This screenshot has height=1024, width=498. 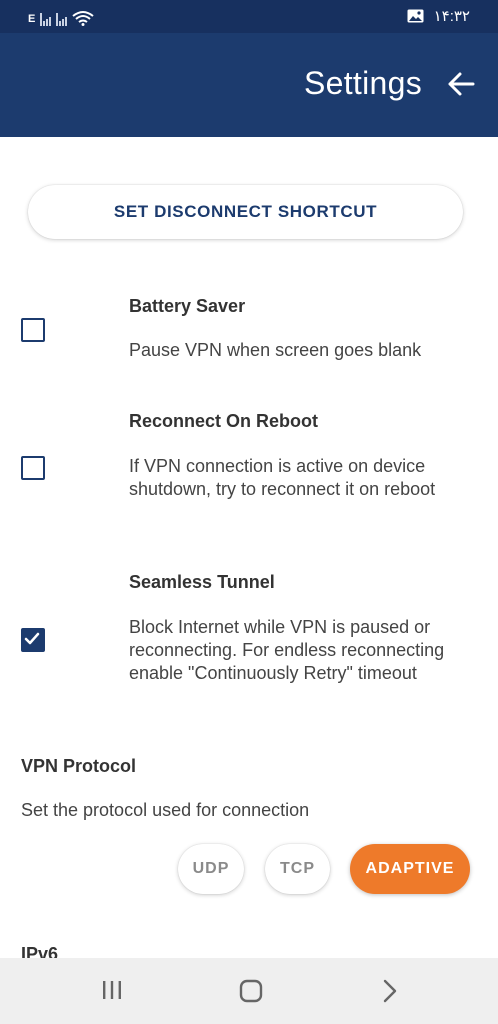 What do you see at coordinates (451, 16) in the screenshot?
I see `status-time: ۱۴:۳۲` at bounding box center [451, 16].